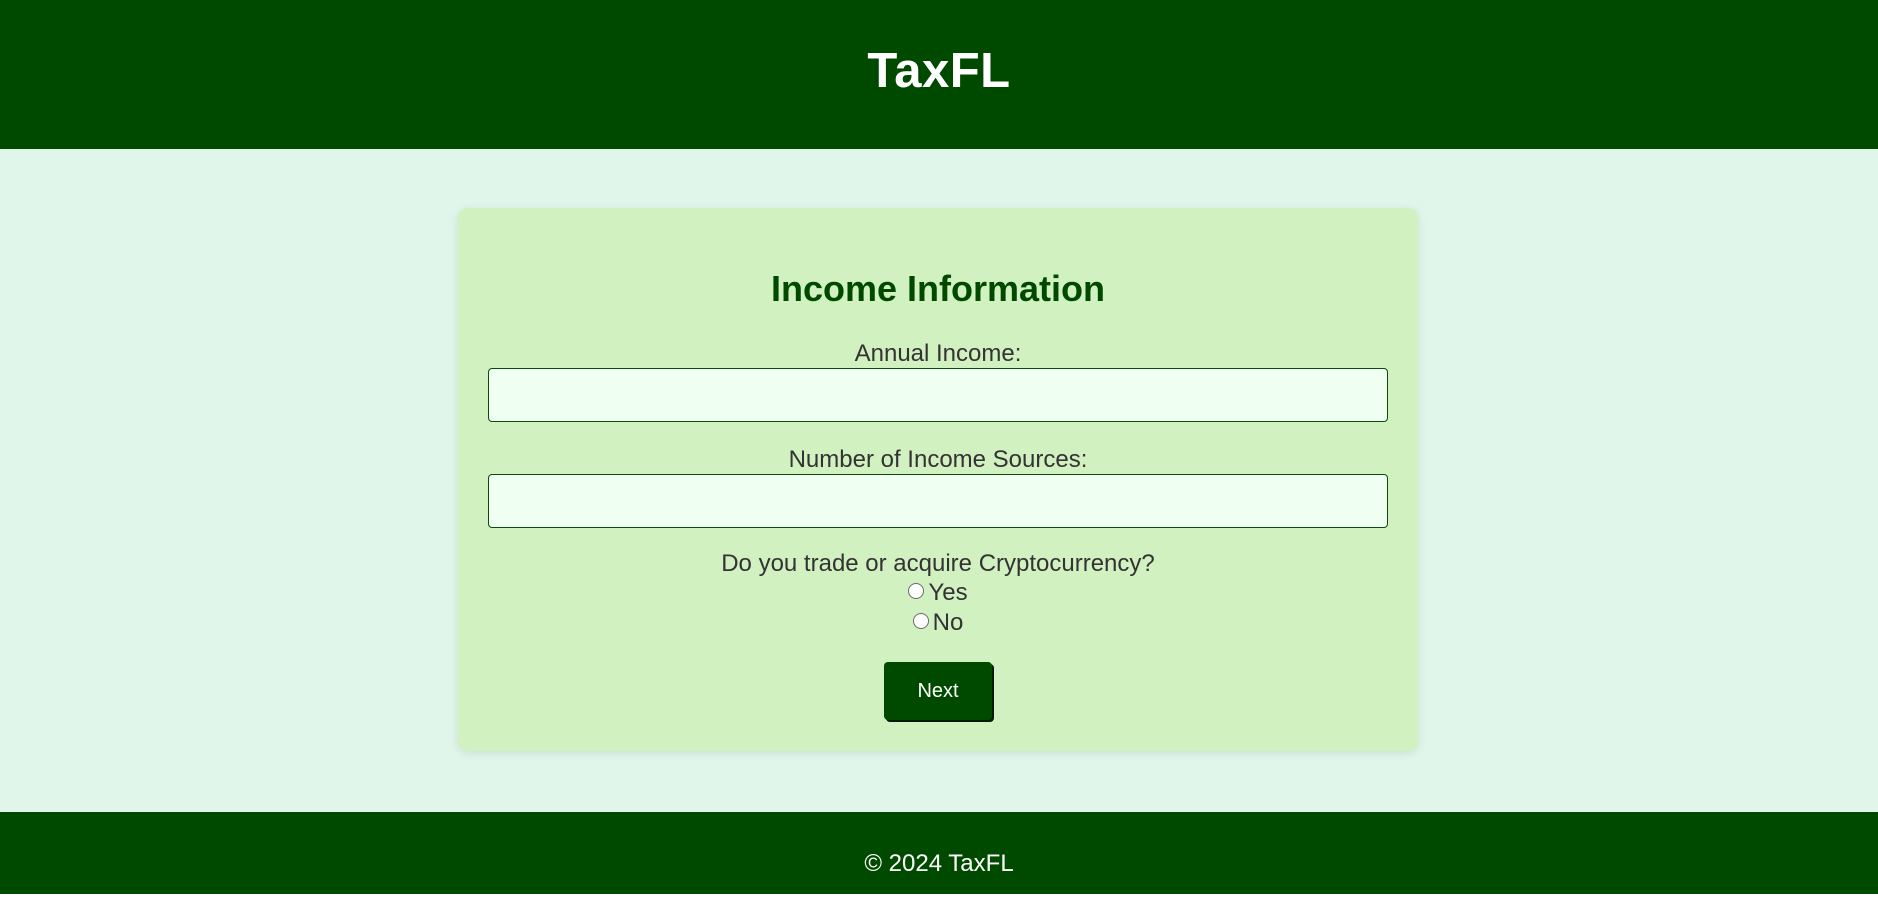  Describe the element at coordinates (938, 353) in the screenshot. I see `annual-income-label: Annual Income:` at that location.